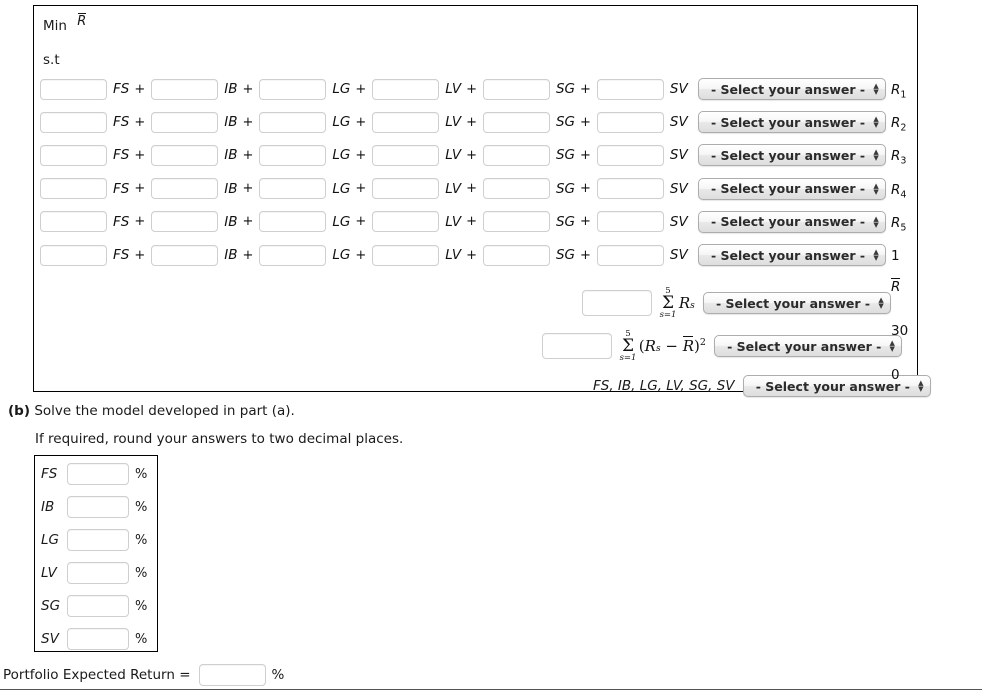 This screenshot has width=982, height=691. What do you see at coordinates (73, 189) in the screenshot?
I see `coefficient-input-fs-row4` at bounding box center [73, 189].